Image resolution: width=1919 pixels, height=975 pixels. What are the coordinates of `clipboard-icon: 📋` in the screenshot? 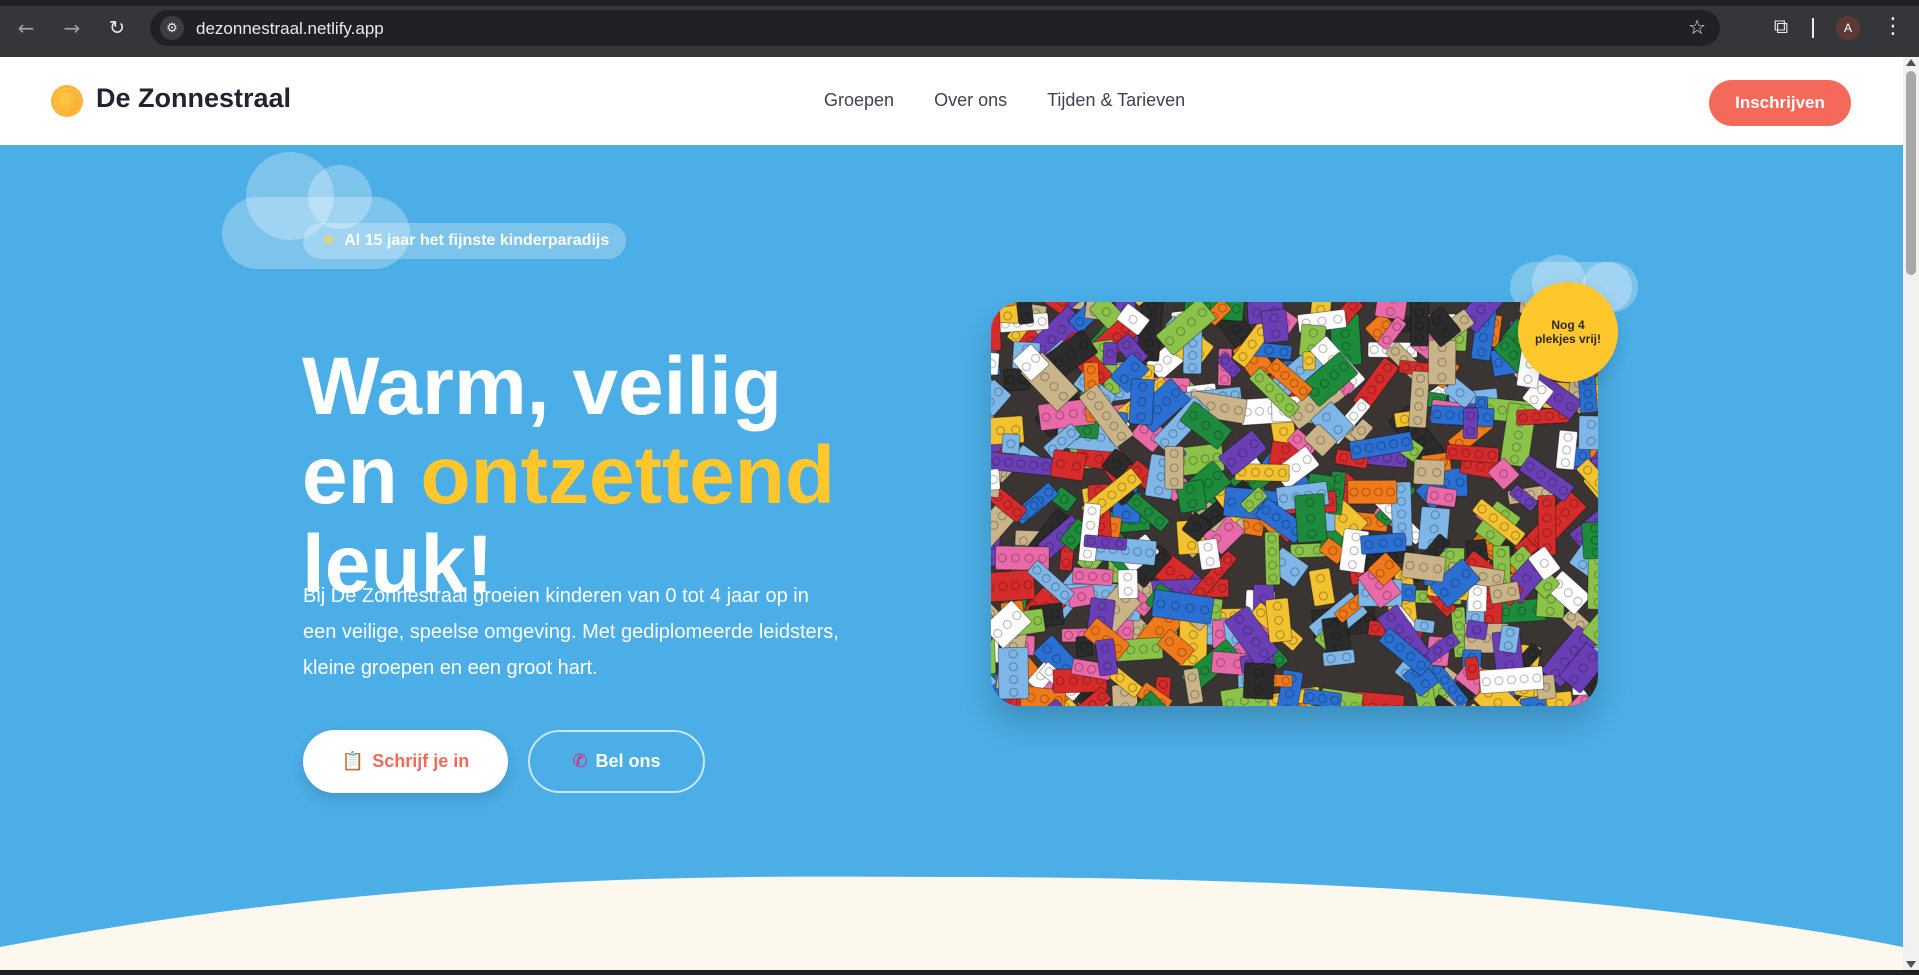 It's located at (353, 761).